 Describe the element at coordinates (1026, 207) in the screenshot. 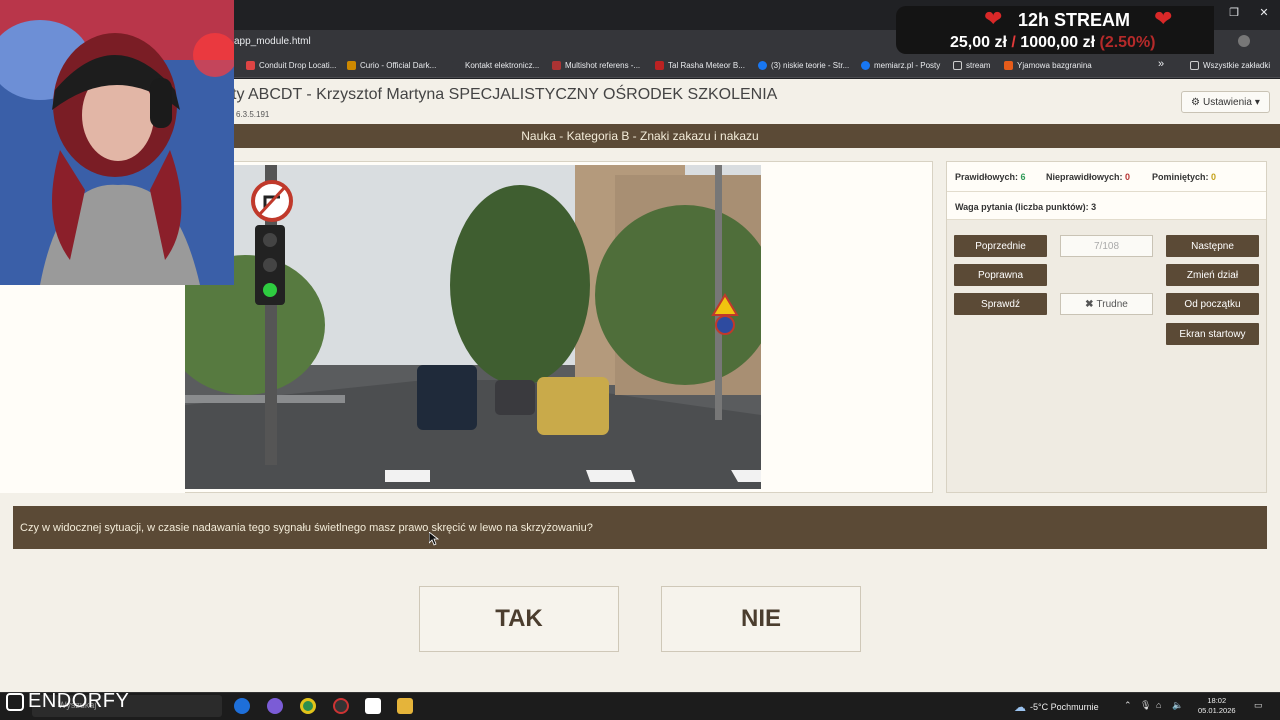

I see `question-weight: Waga pytania (liczba punktów): 3` at that location.